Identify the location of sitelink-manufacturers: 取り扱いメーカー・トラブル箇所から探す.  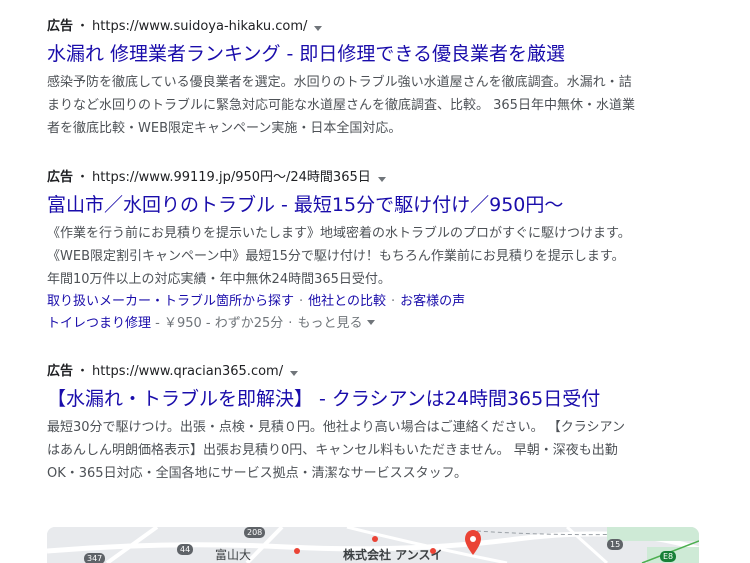
(170, 301).